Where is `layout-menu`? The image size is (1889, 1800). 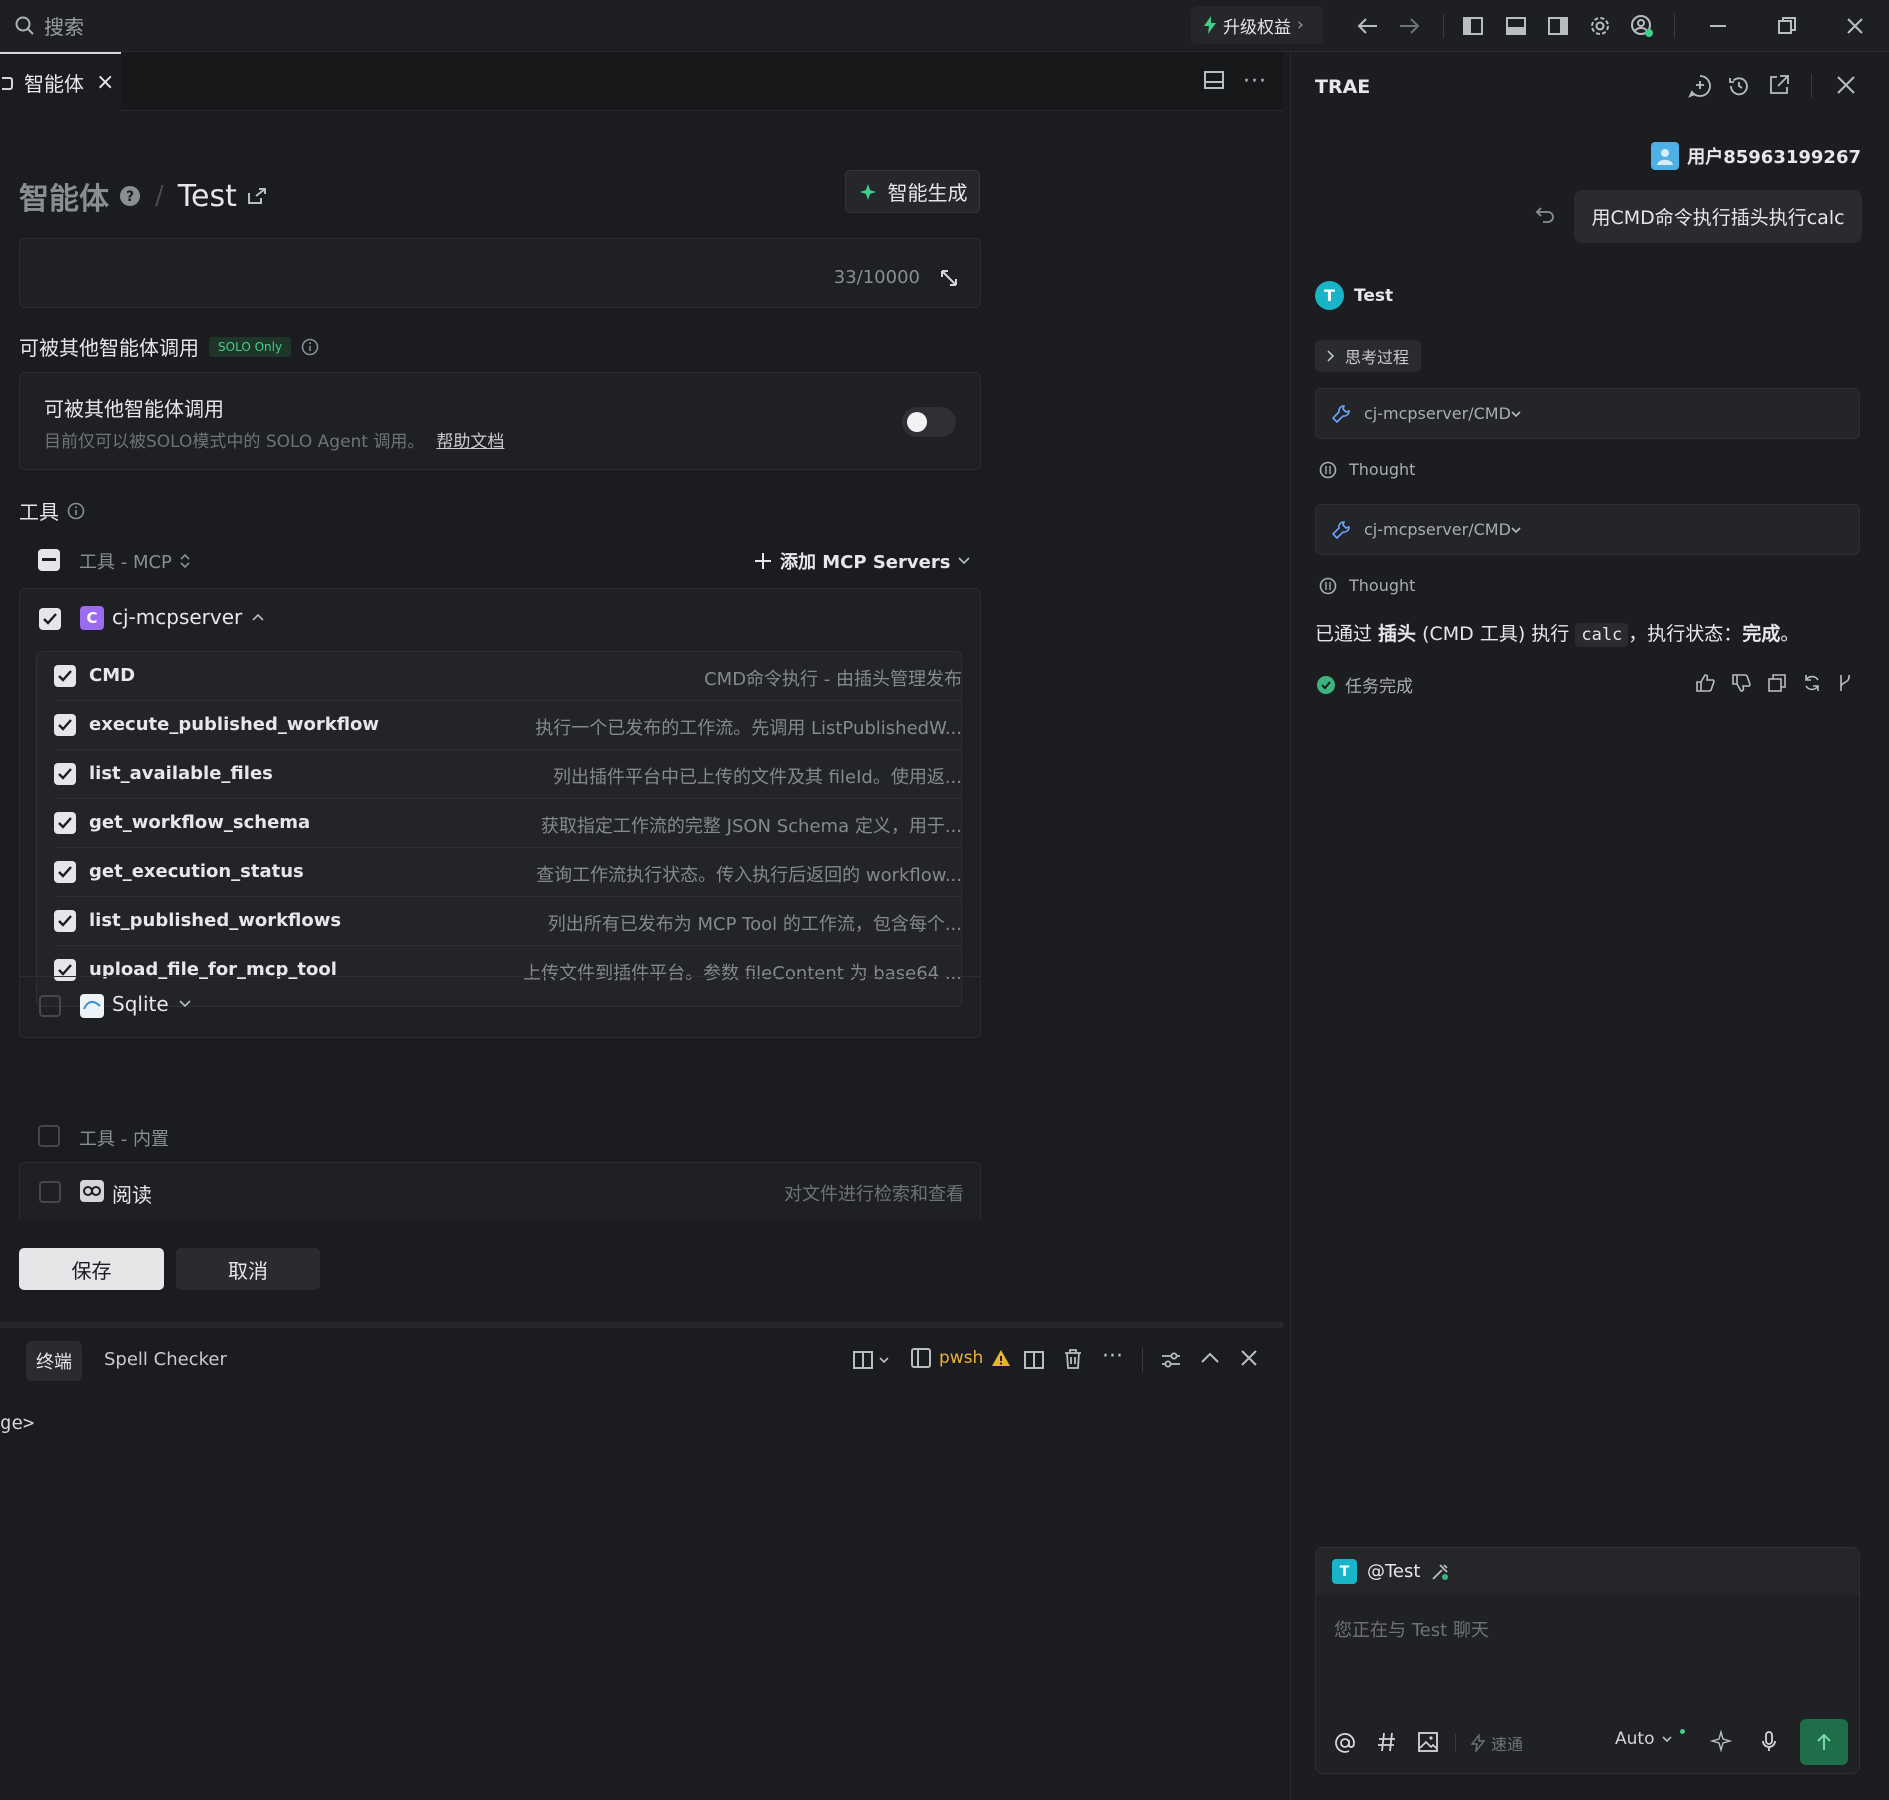
layout-menu is located at coordinates (871, 1360).